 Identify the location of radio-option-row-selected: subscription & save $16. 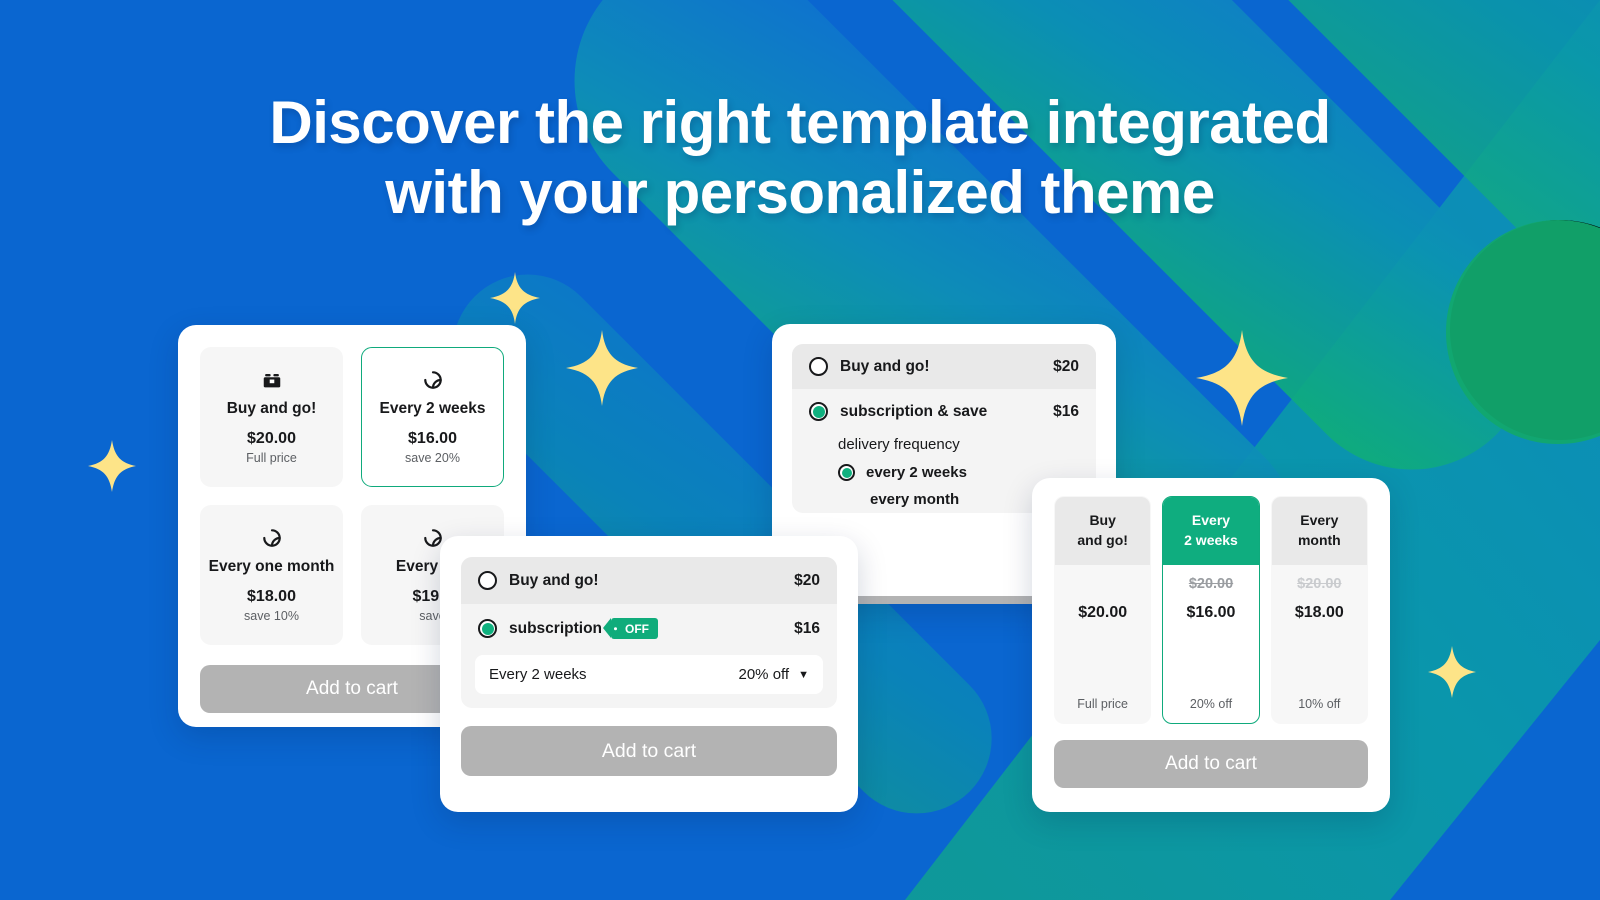
(944, 411).